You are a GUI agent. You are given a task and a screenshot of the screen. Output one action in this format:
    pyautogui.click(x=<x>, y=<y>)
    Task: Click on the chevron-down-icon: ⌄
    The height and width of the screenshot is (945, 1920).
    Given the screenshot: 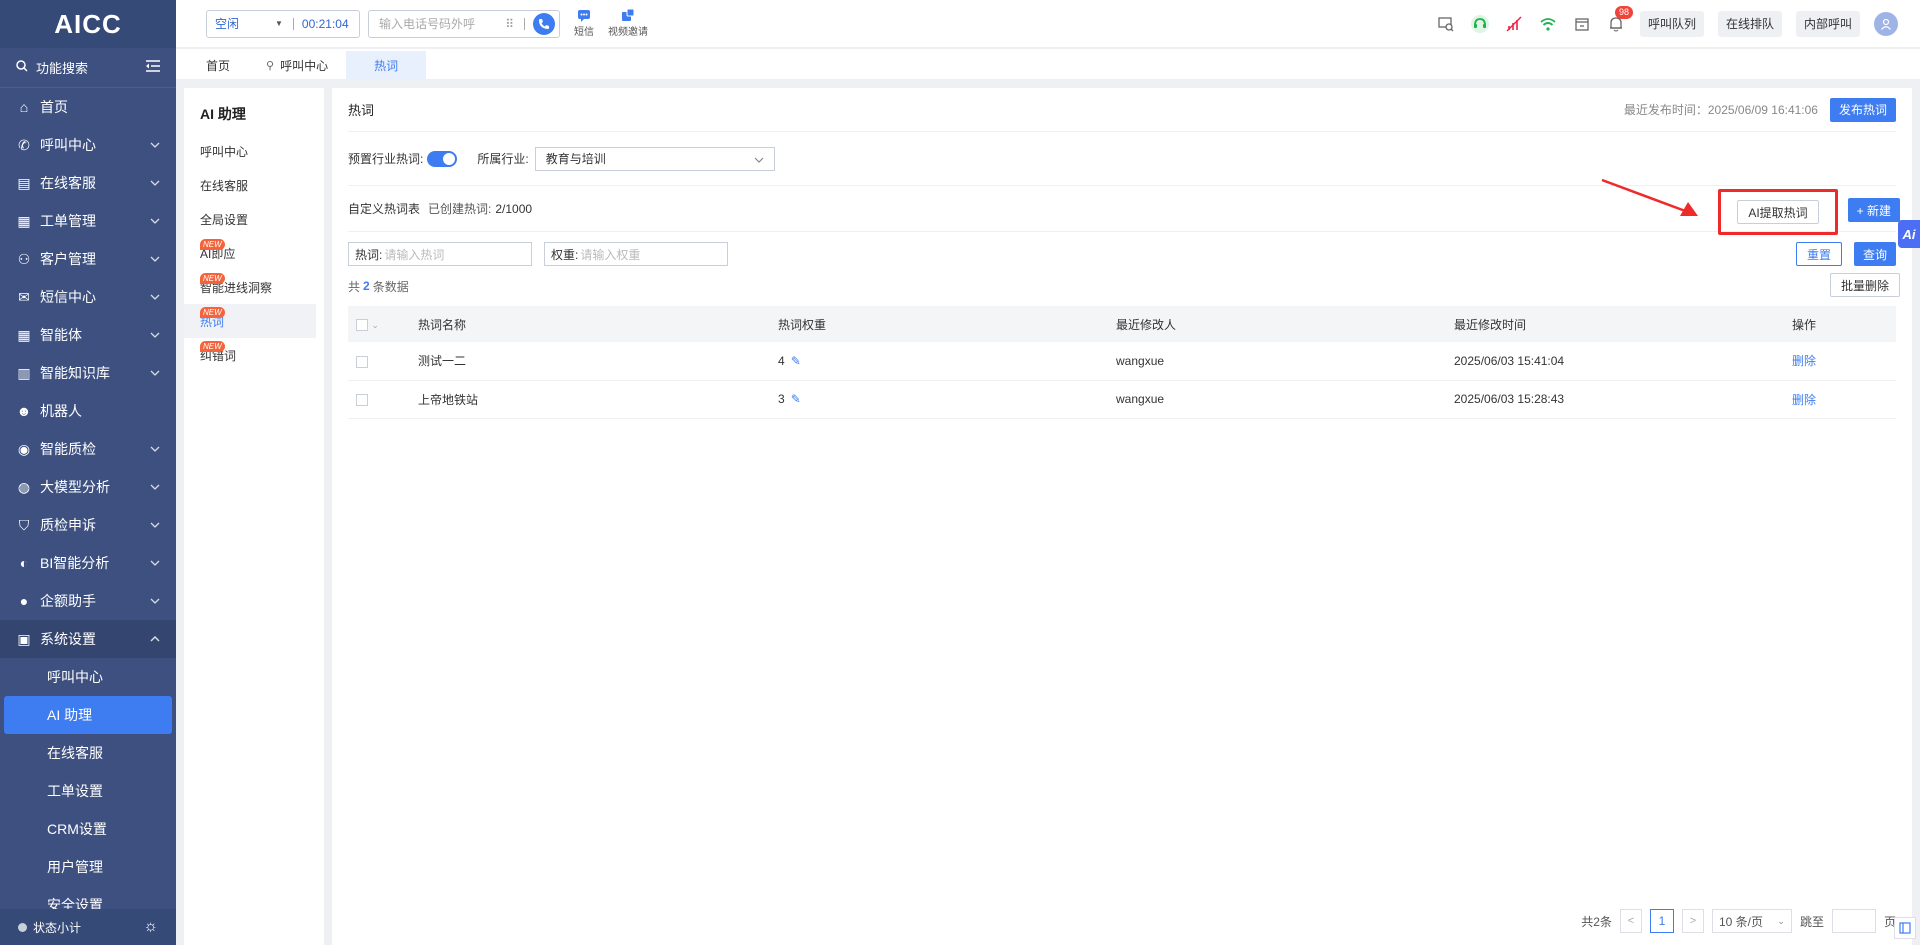 What is the action you would take?
    pyautogui.click(x=375, y=325)
    